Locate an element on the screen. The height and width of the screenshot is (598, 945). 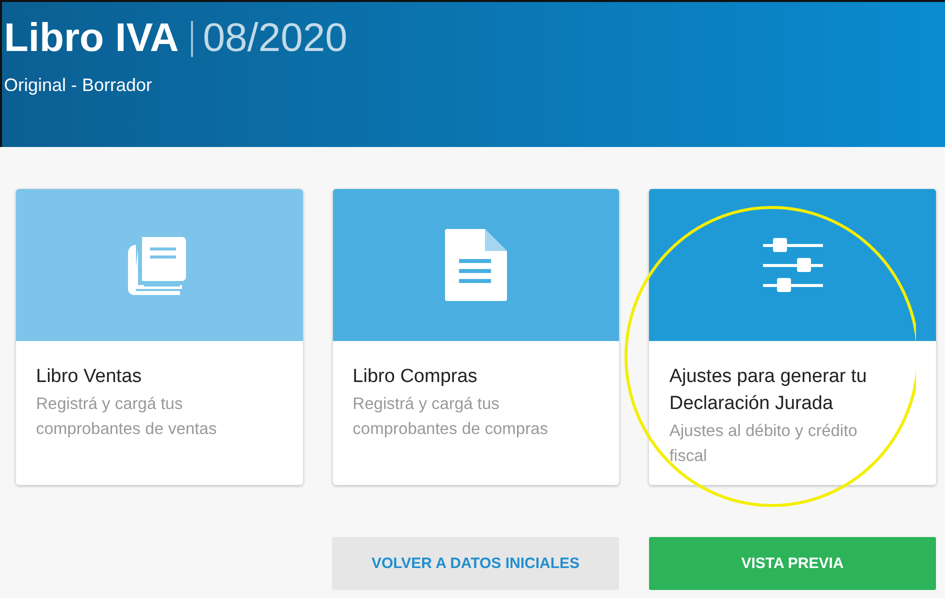
page-title: Libro IVA is located at coordinates (91, 38).